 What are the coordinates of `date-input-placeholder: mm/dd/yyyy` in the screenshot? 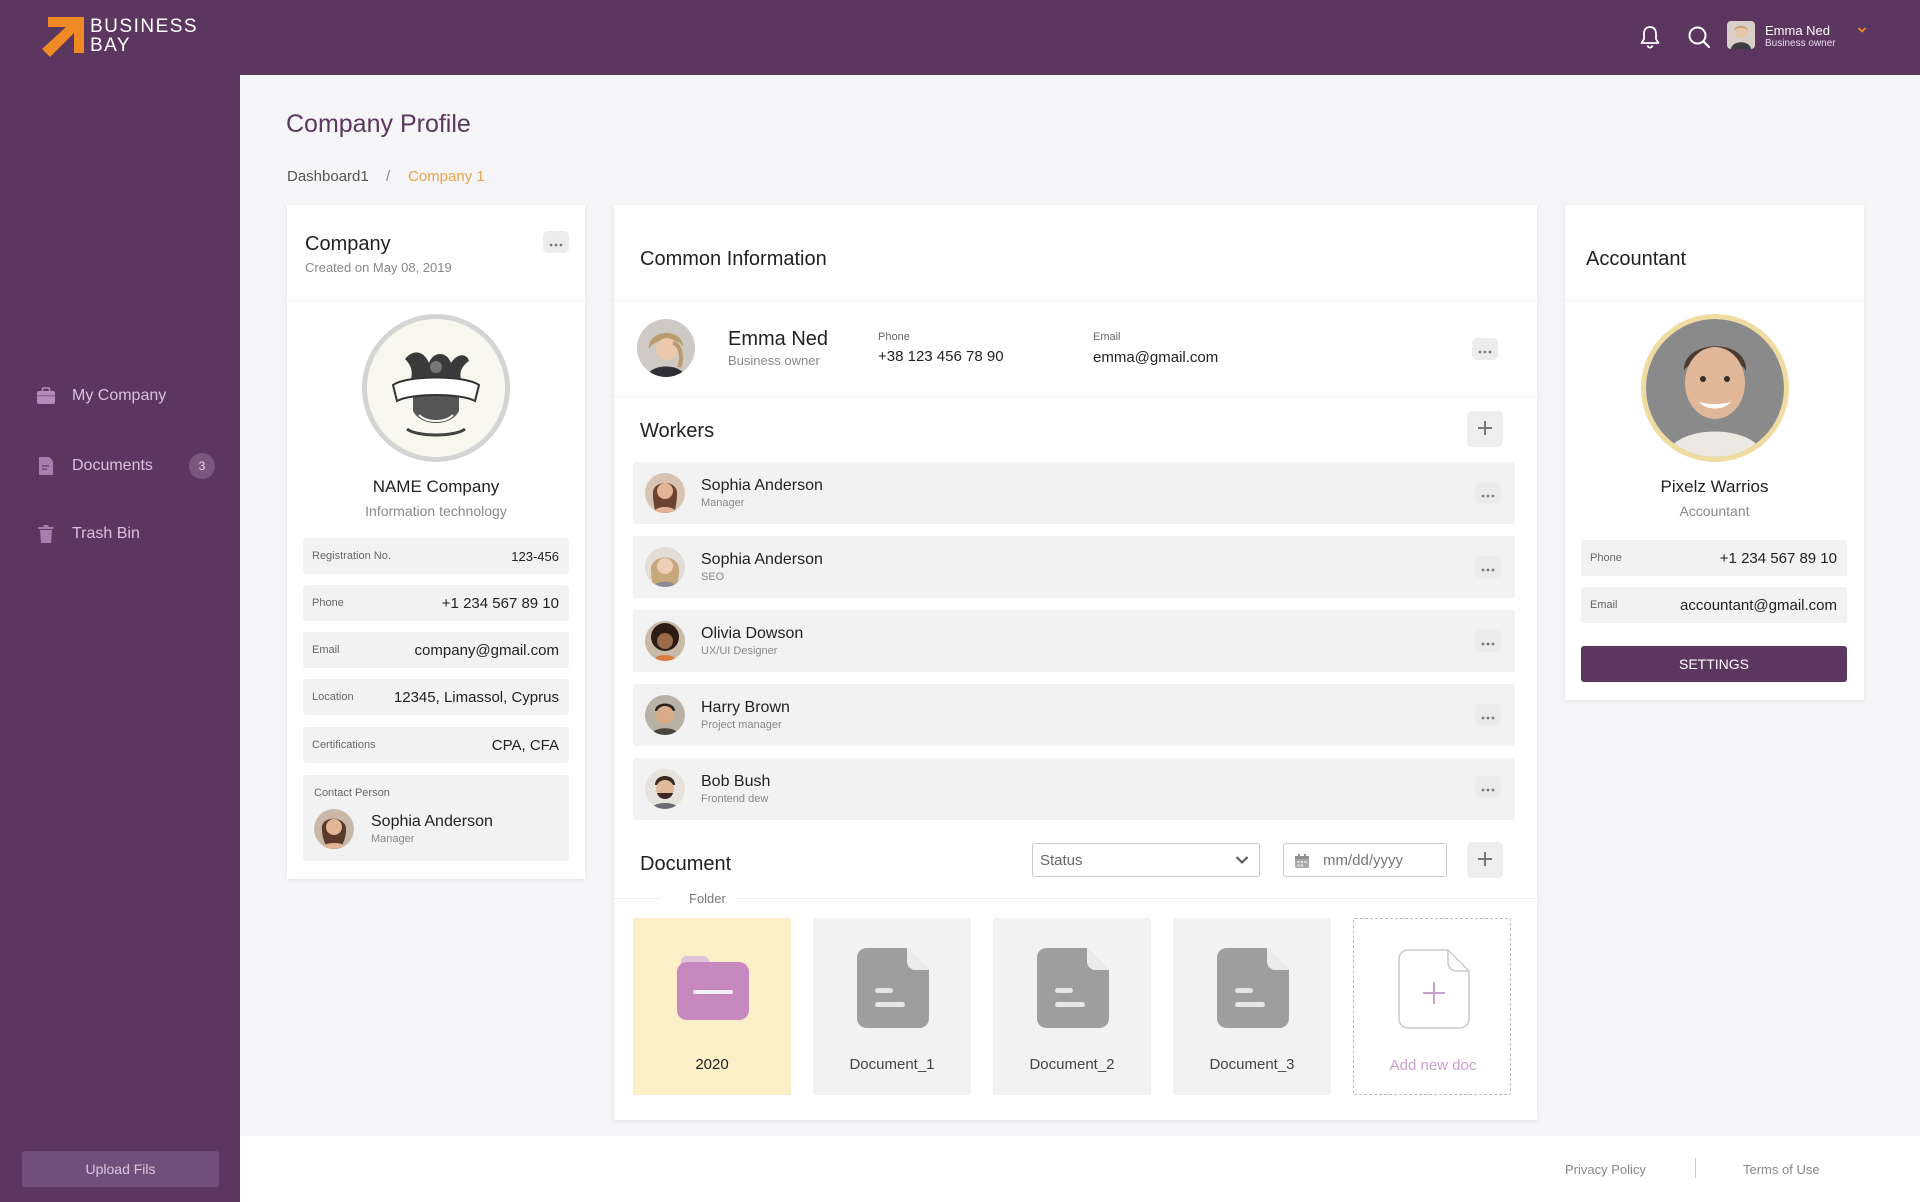 It's located at (1363, 860).